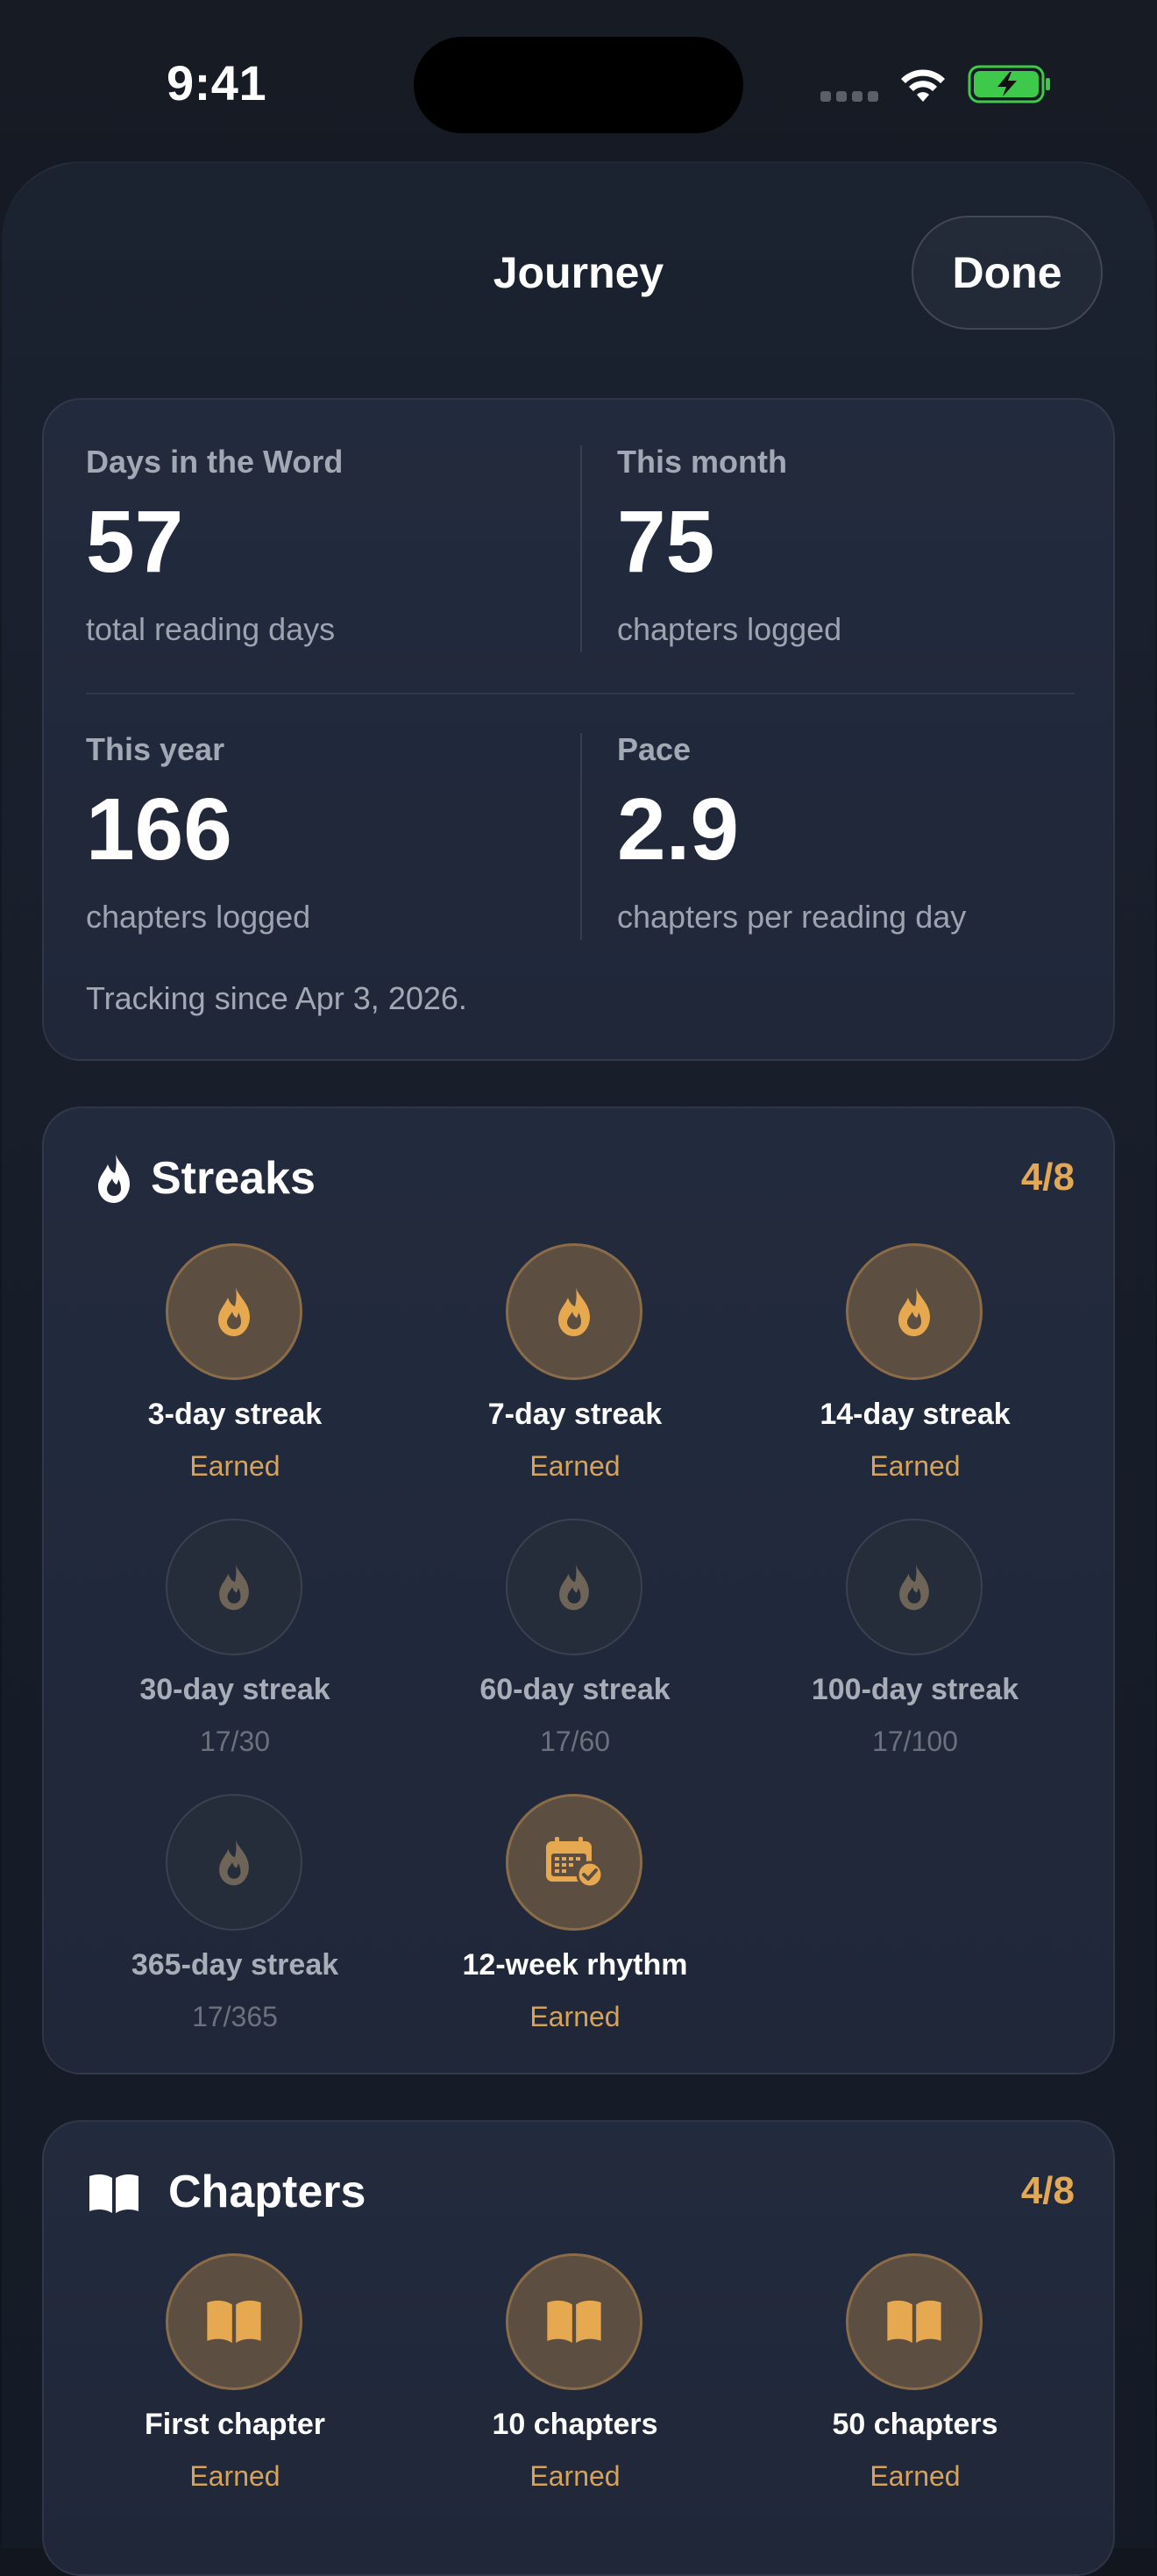 The width and height of the screenshot is (1157, 2576). What do you see at coordinates (276, 998) in the screenshot?
I see `tracking-note: Tracking since Apr 3, 2026.` at bounding box center [276, 998].